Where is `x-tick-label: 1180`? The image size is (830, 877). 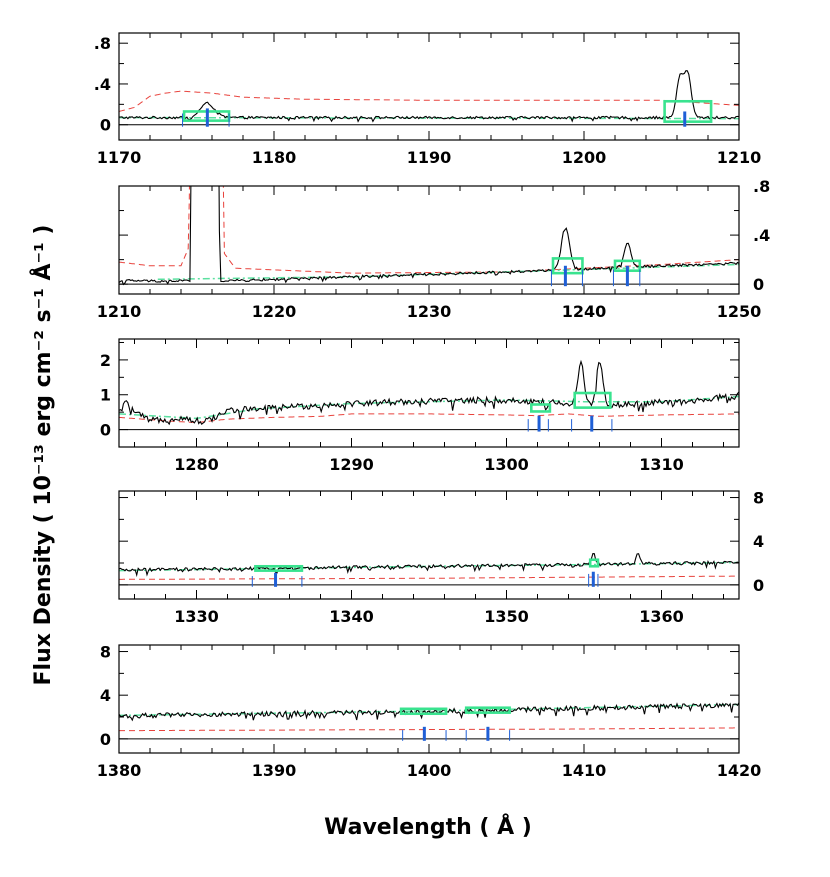
x-tick-label: 1180 is located at coordinates (274, 157).